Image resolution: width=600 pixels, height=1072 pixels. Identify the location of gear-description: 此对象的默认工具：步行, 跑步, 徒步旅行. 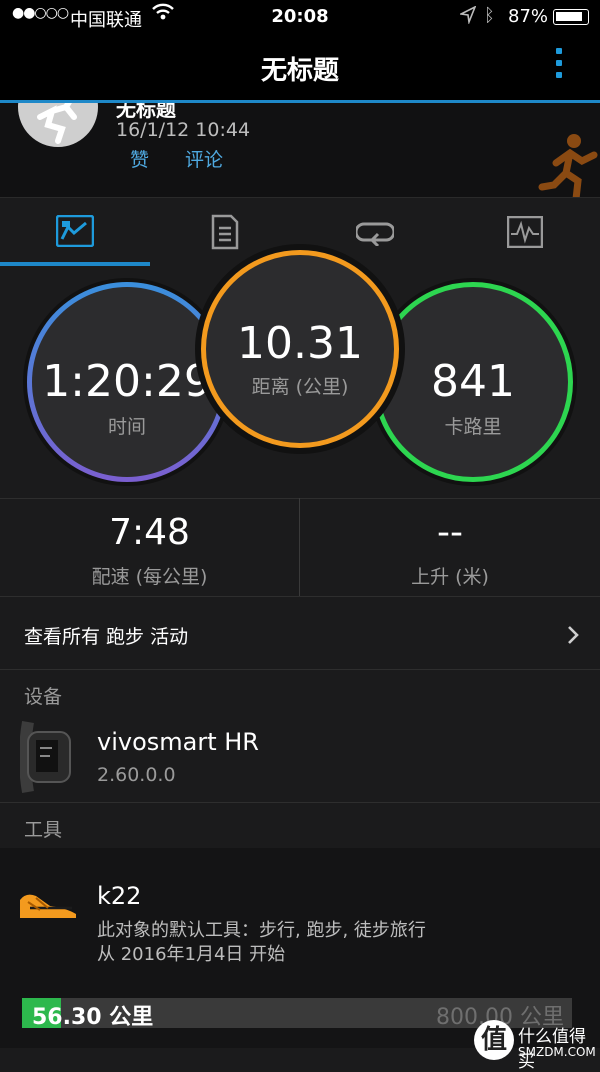
(261, 930).